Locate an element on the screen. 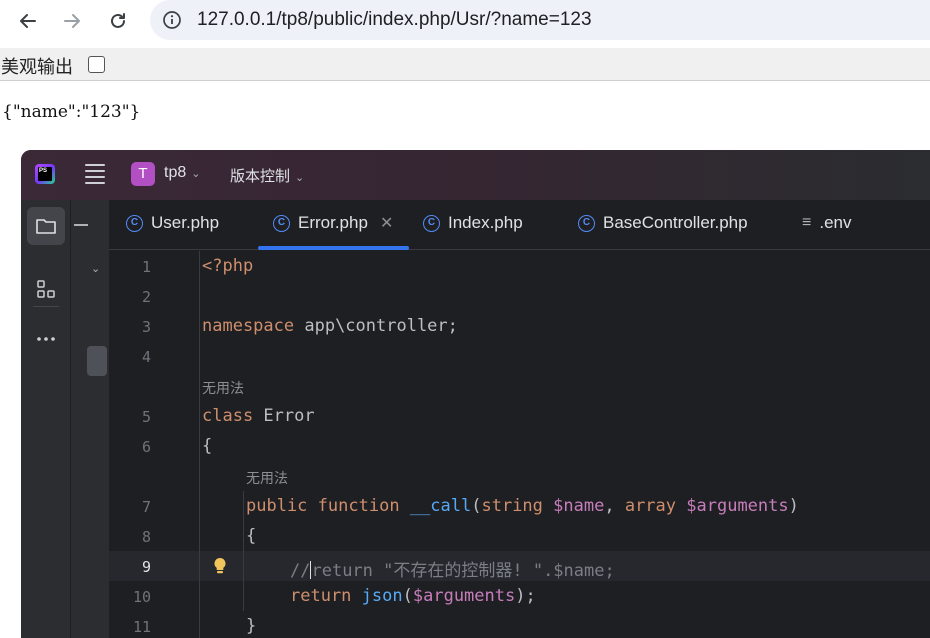  code-line: } is located at coordinates (251, 626).